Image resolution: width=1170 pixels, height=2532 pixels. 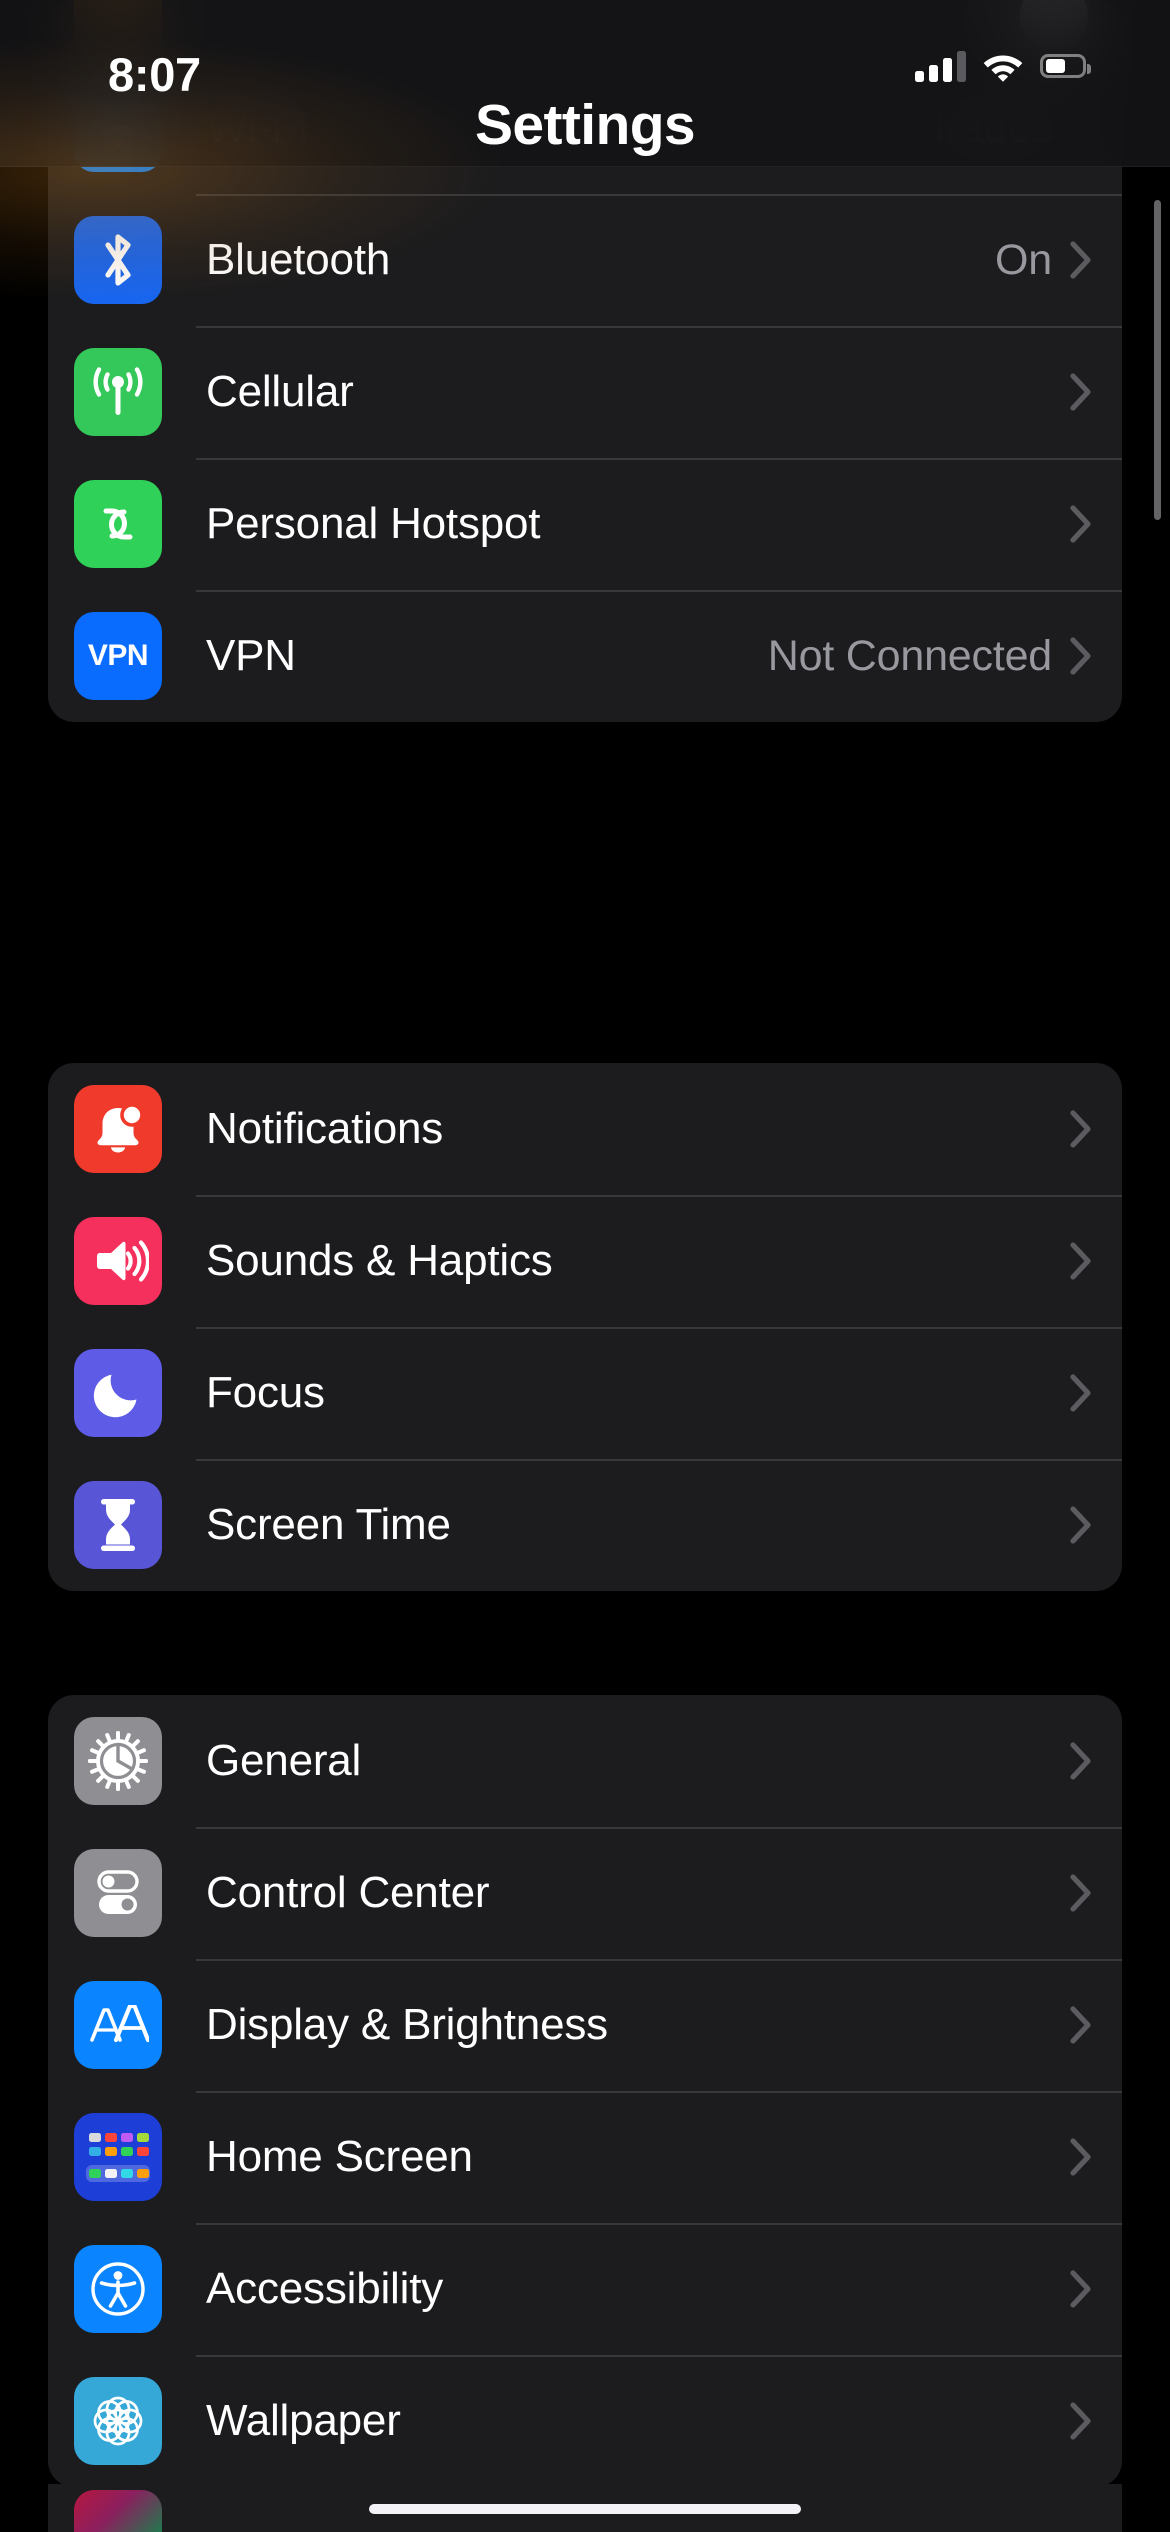 What do you see at coordinates (585, 524) in the screenshot?
I see `settings-row-personal-hotspot: Personal Hotspot` at bounding box center [585, 524].